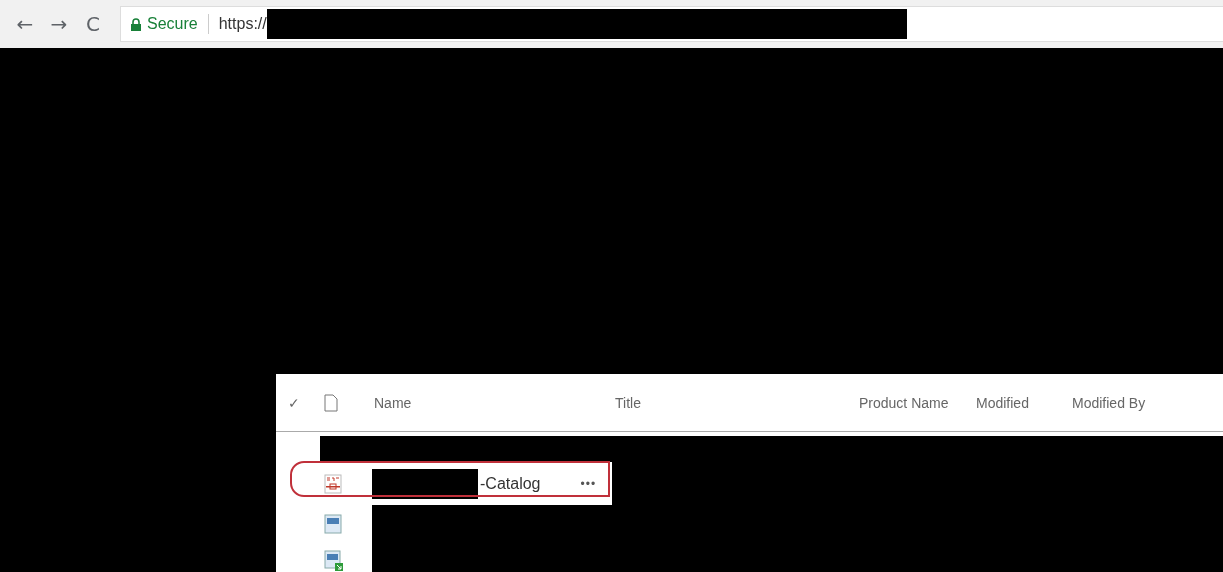 The height and width of the screenshot is (572, 1223). I want to click on column-header: Modified By, so click(1147, 402).